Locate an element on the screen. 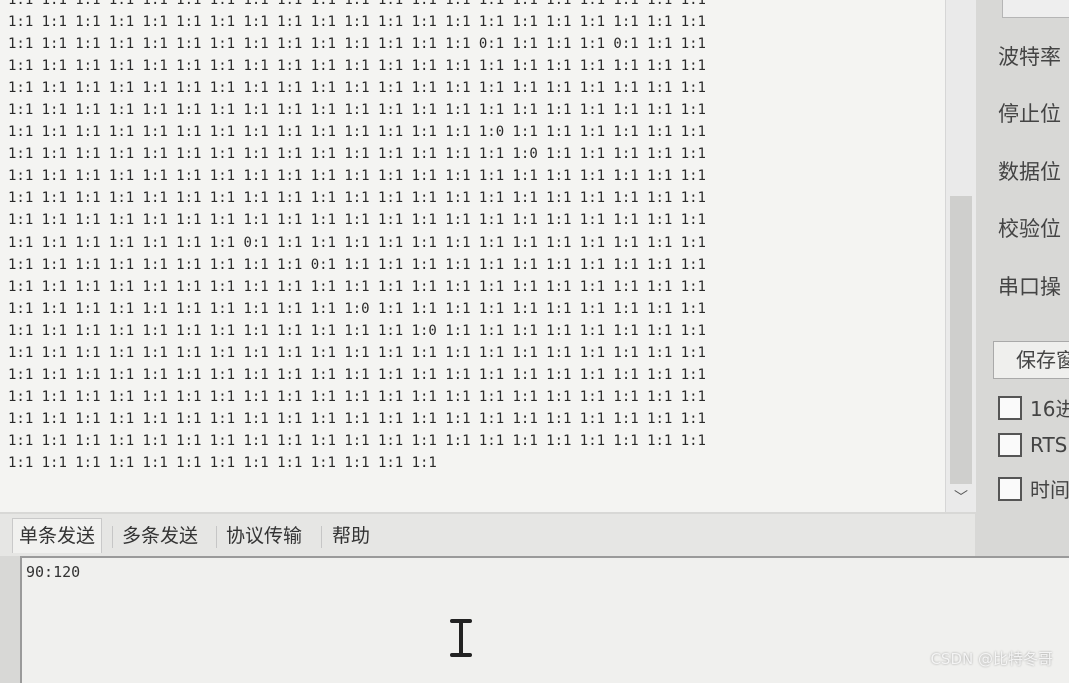  rts-checkbox-label: RTS is located at coordinates (1049, 445).